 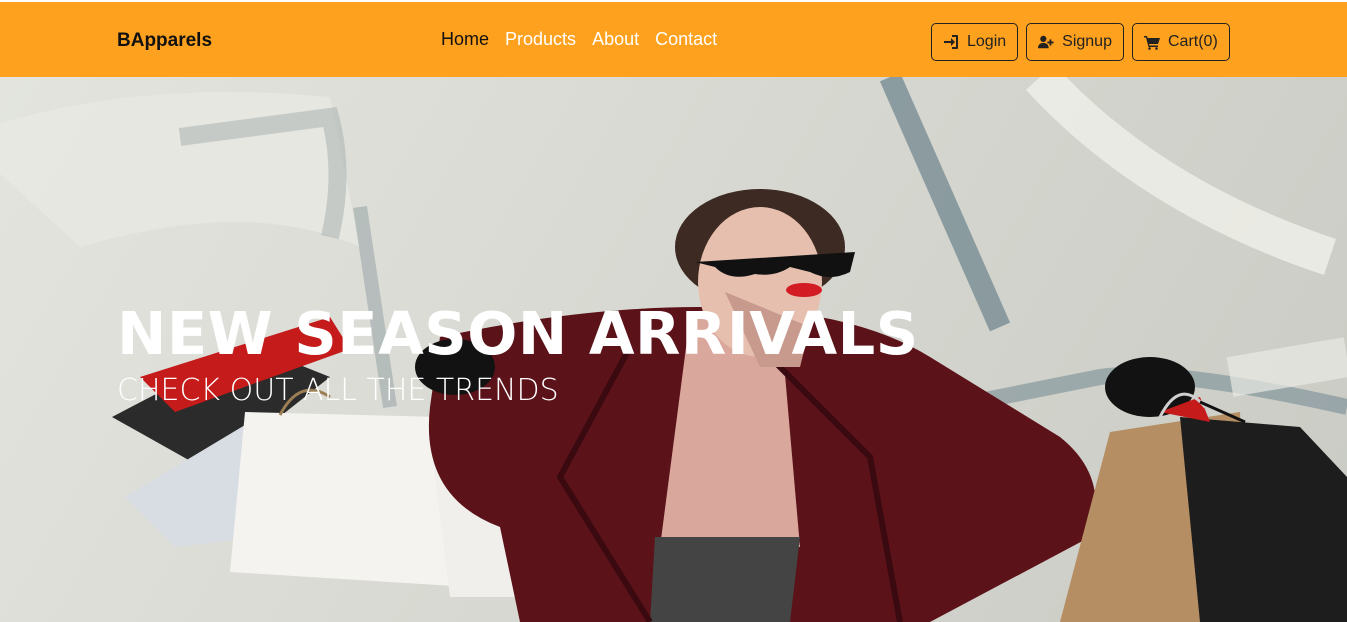 What do you see at coordinates (540, 39) in the screenshot?
I see `nav-link-products: Products` at bounding box center [540, 39].